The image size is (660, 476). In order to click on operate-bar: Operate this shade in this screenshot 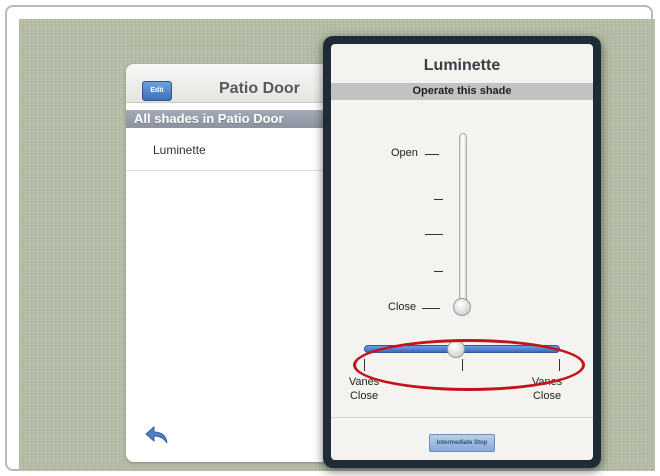, I will do `click(462, 91)`.